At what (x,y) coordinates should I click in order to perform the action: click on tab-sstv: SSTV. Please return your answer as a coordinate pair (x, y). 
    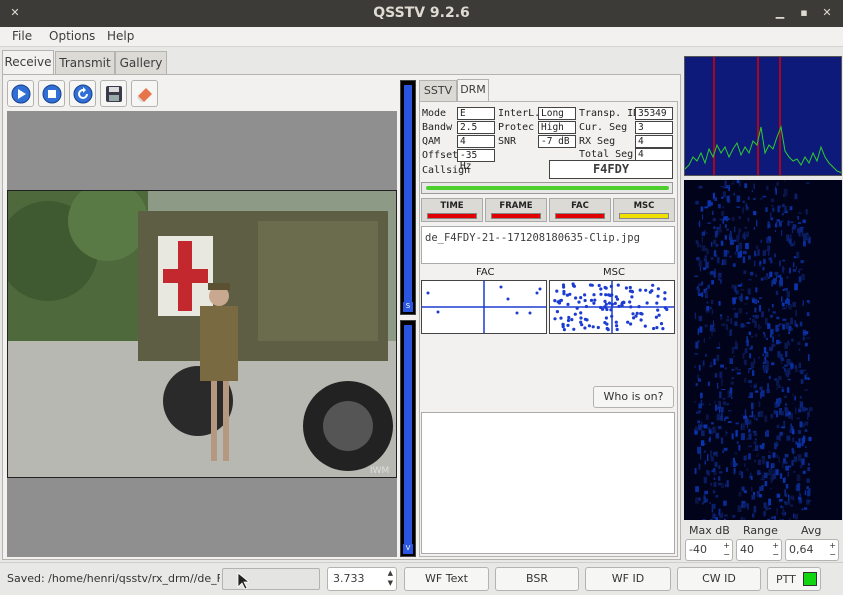
    Looking at the image, I should click on (438, 91).